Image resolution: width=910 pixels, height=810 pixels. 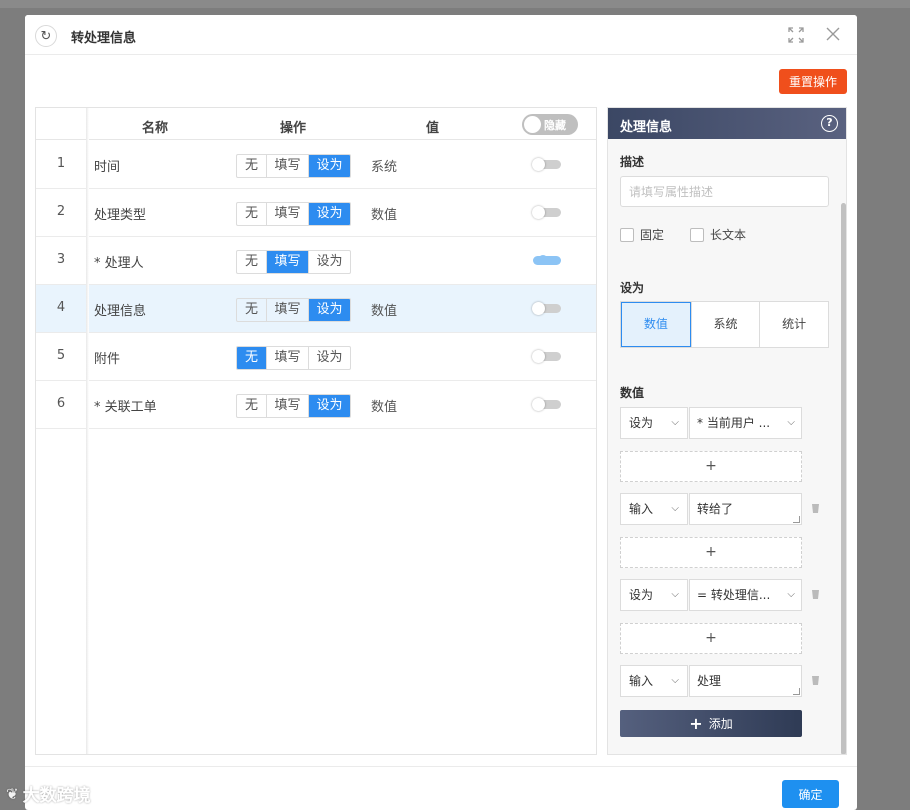 I want to click on hide-toggle-label: 隐藏, so click(x=555, y=125).